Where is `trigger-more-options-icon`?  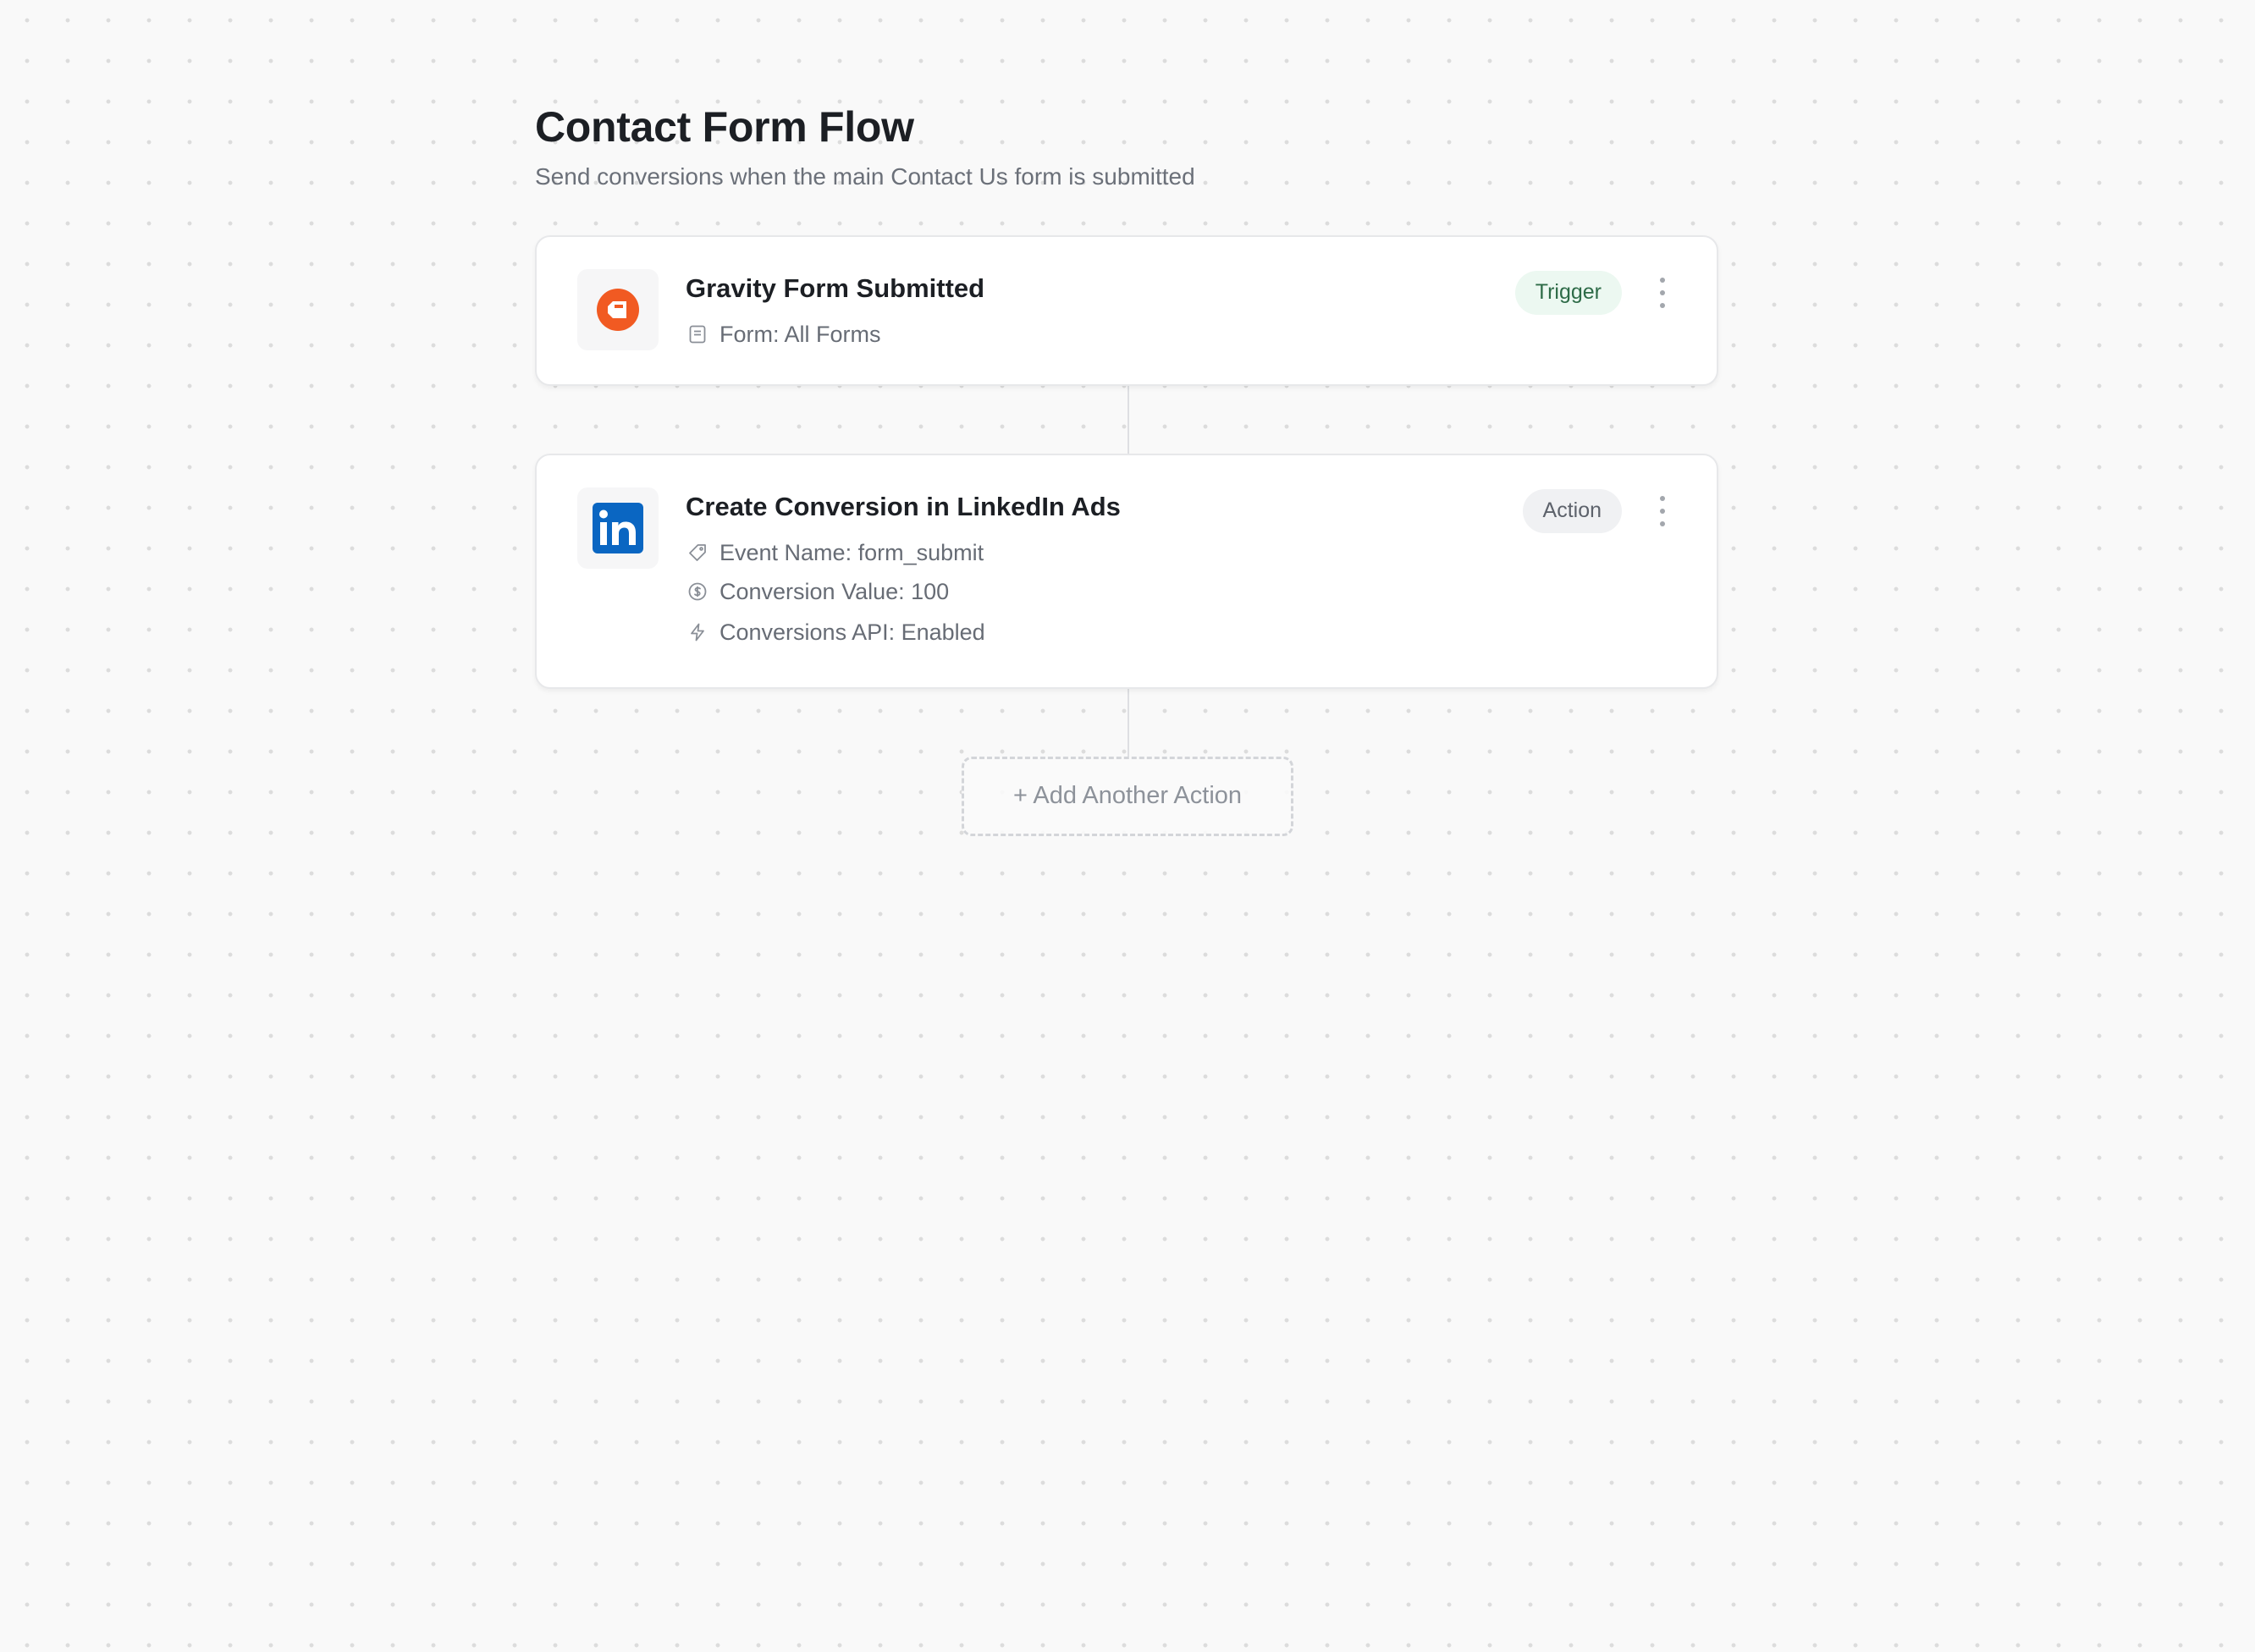
trigger-more-options-icon is located at coordinates (1662, 292).